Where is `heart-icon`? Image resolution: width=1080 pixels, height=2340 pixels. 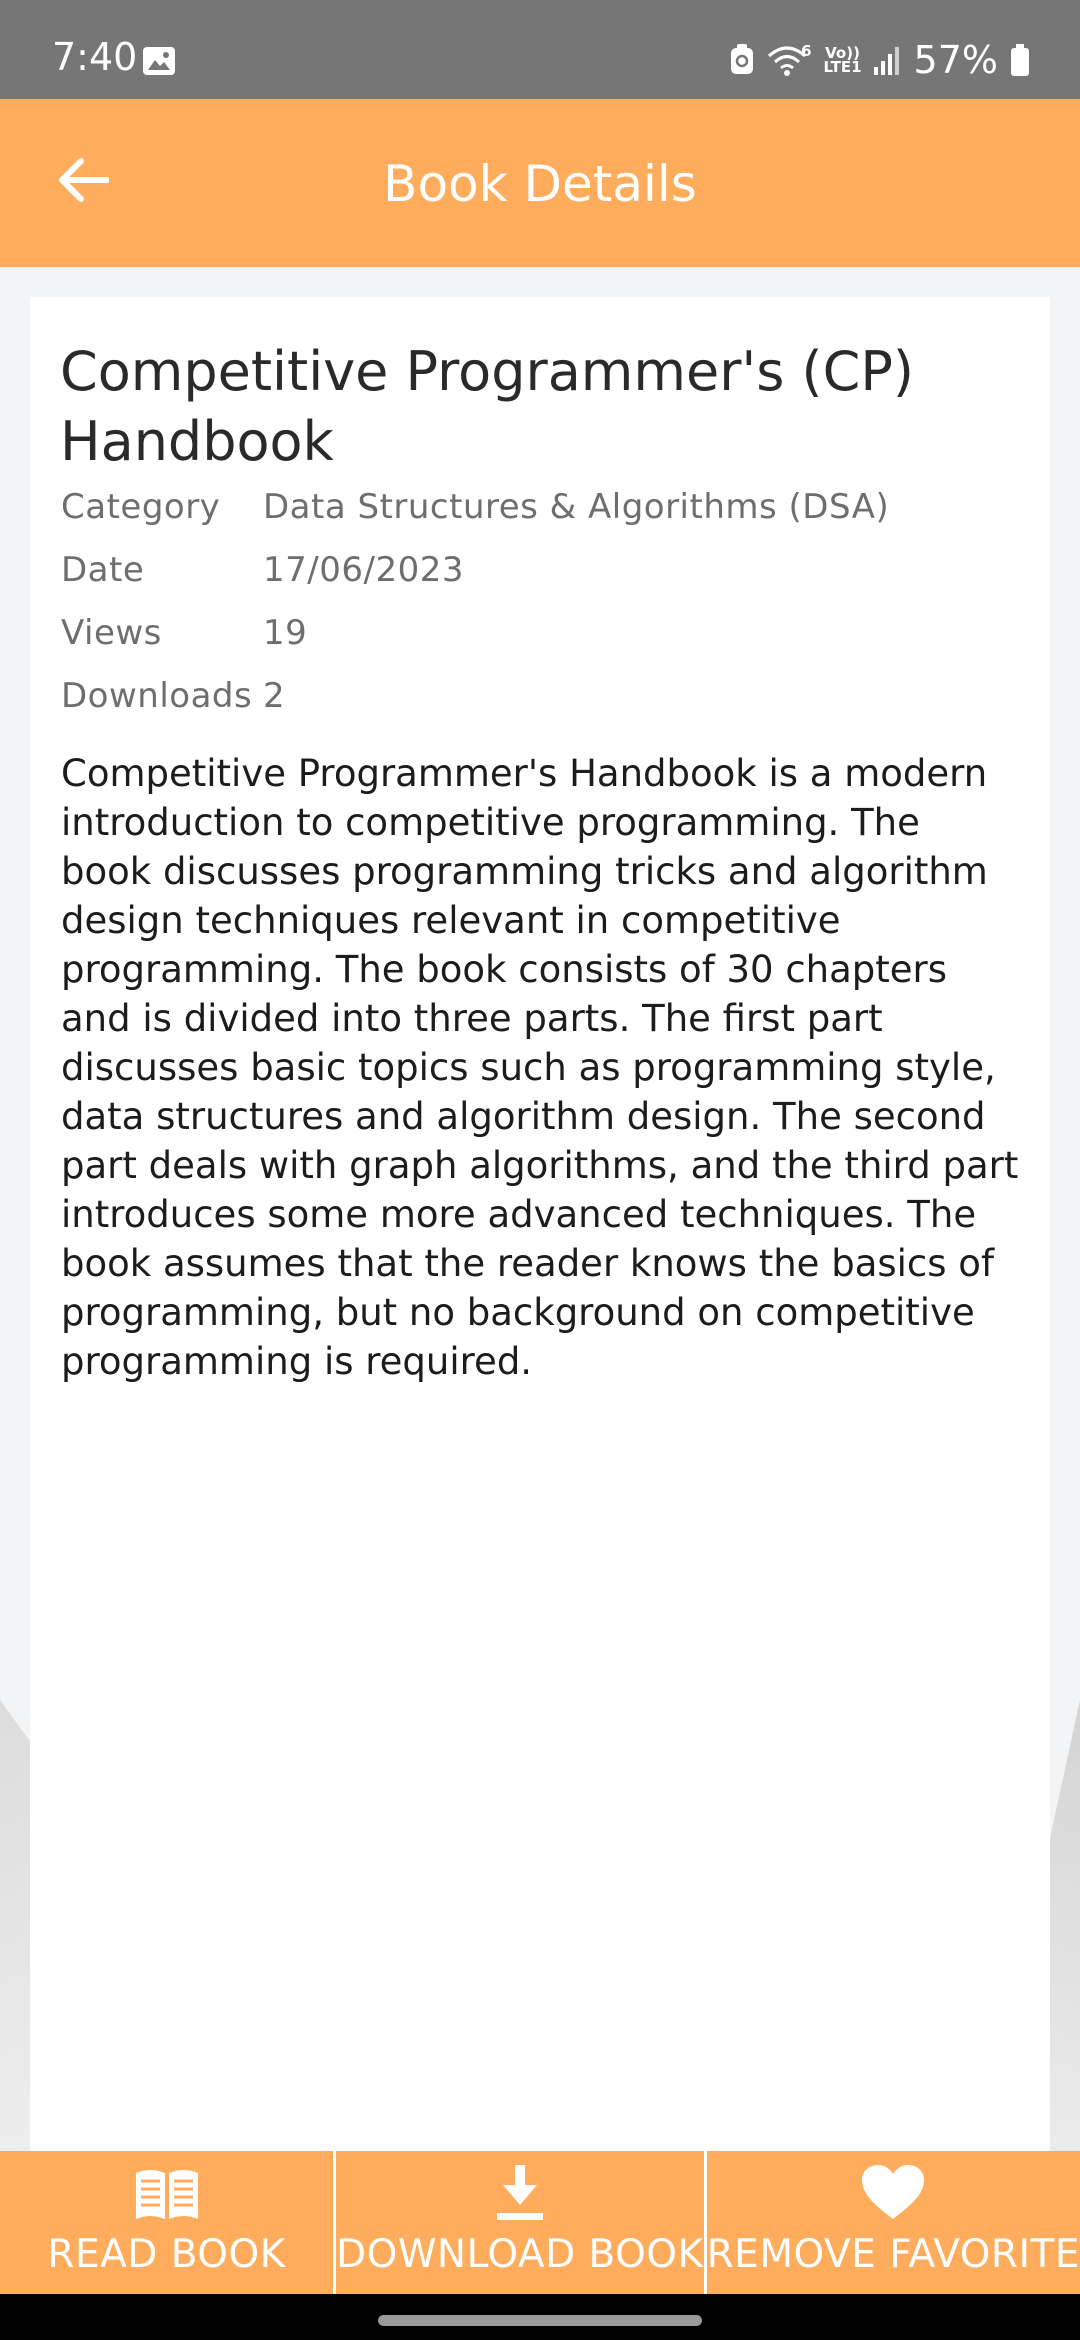
heart-icon is located at coordinates (893, 2193).